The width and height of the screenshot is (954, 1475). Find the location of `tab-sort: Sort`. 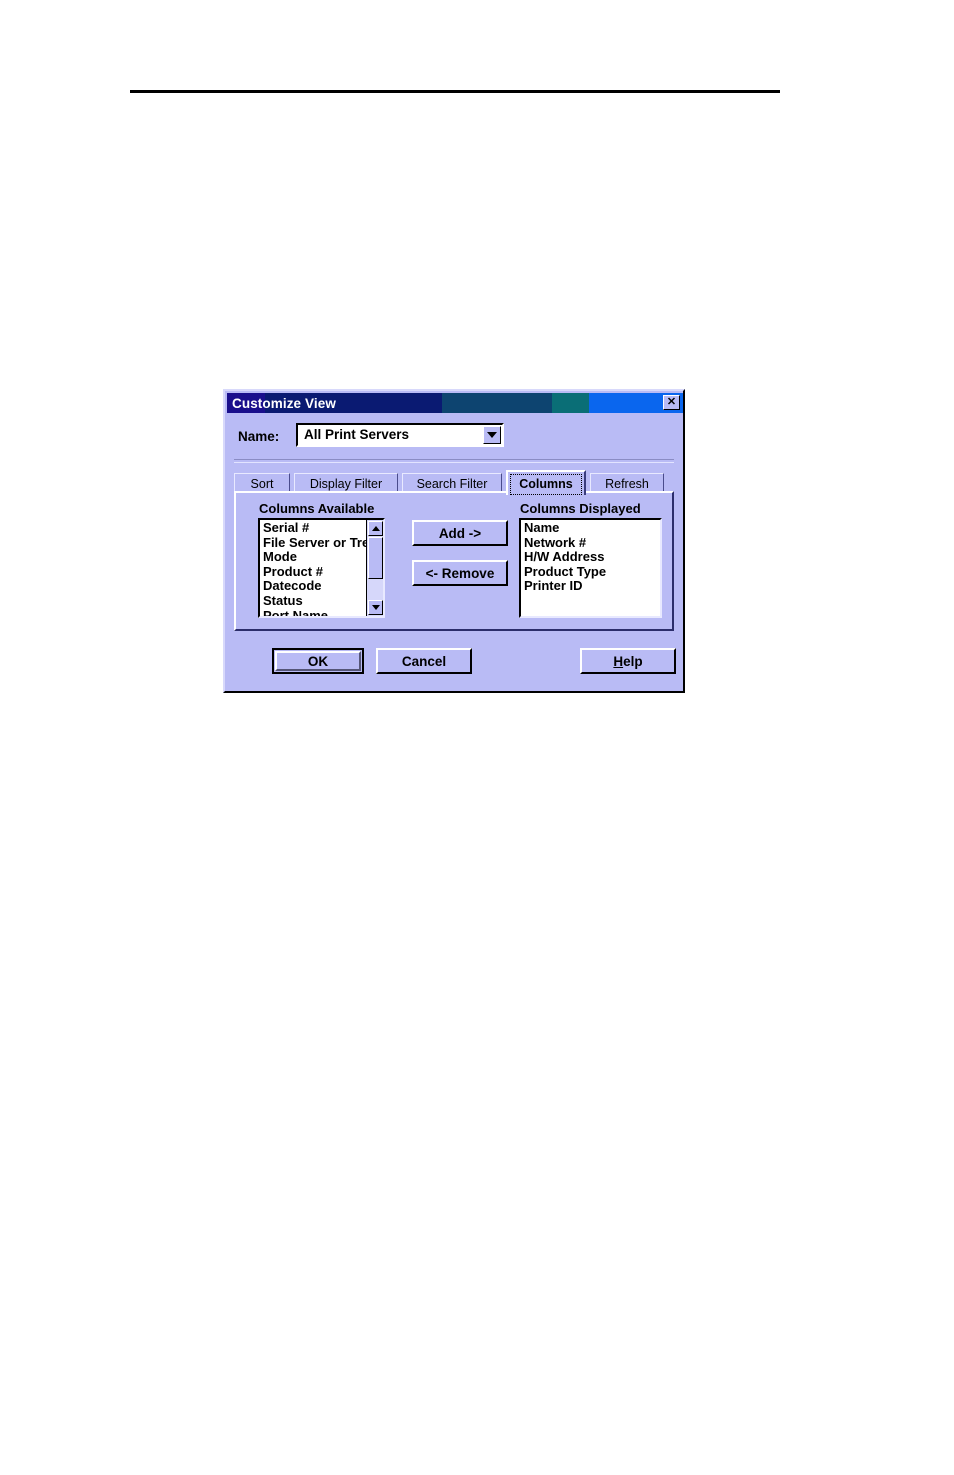

tab-sort: Sort is located at coordinates (262, 483).